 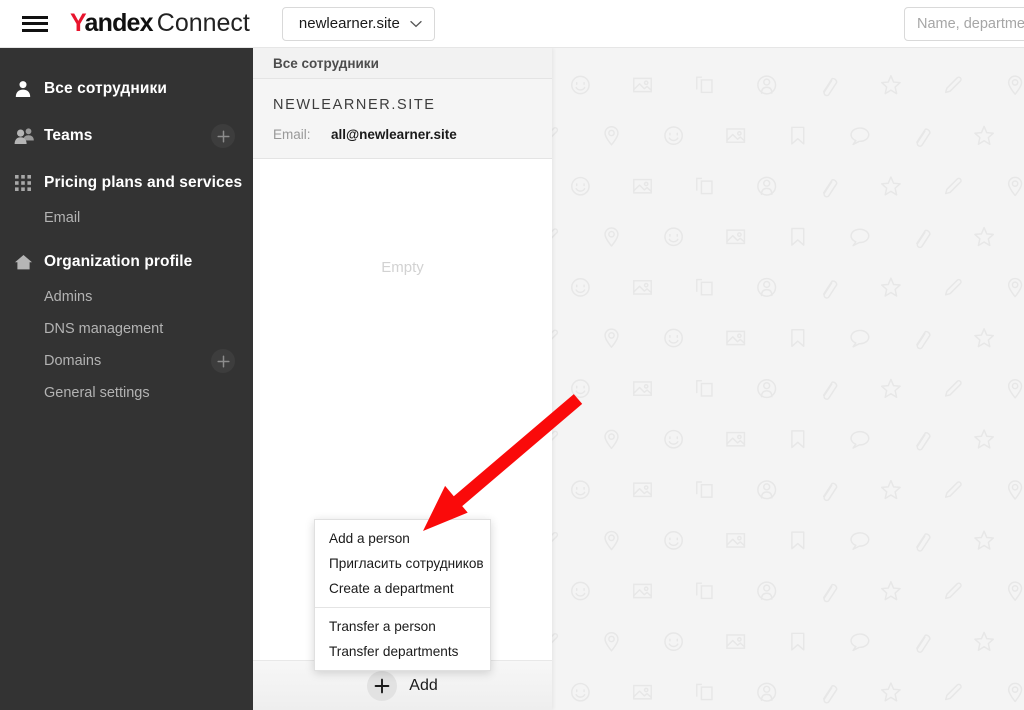 I want to click on empty-state-label: Empty, so click(x=402, y=267).